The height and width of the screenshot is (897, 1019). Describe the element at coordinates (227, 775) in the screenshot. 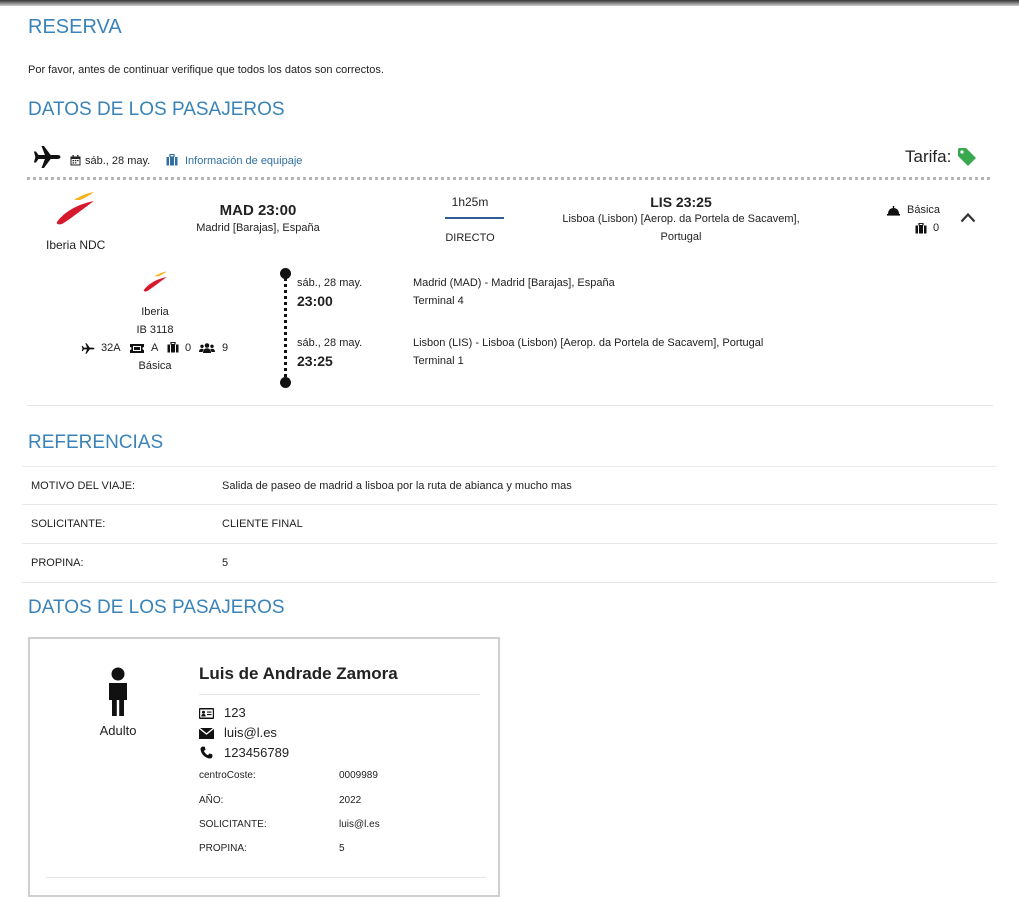

I see `field-label-centro-coste: centroCoste:` at that location.